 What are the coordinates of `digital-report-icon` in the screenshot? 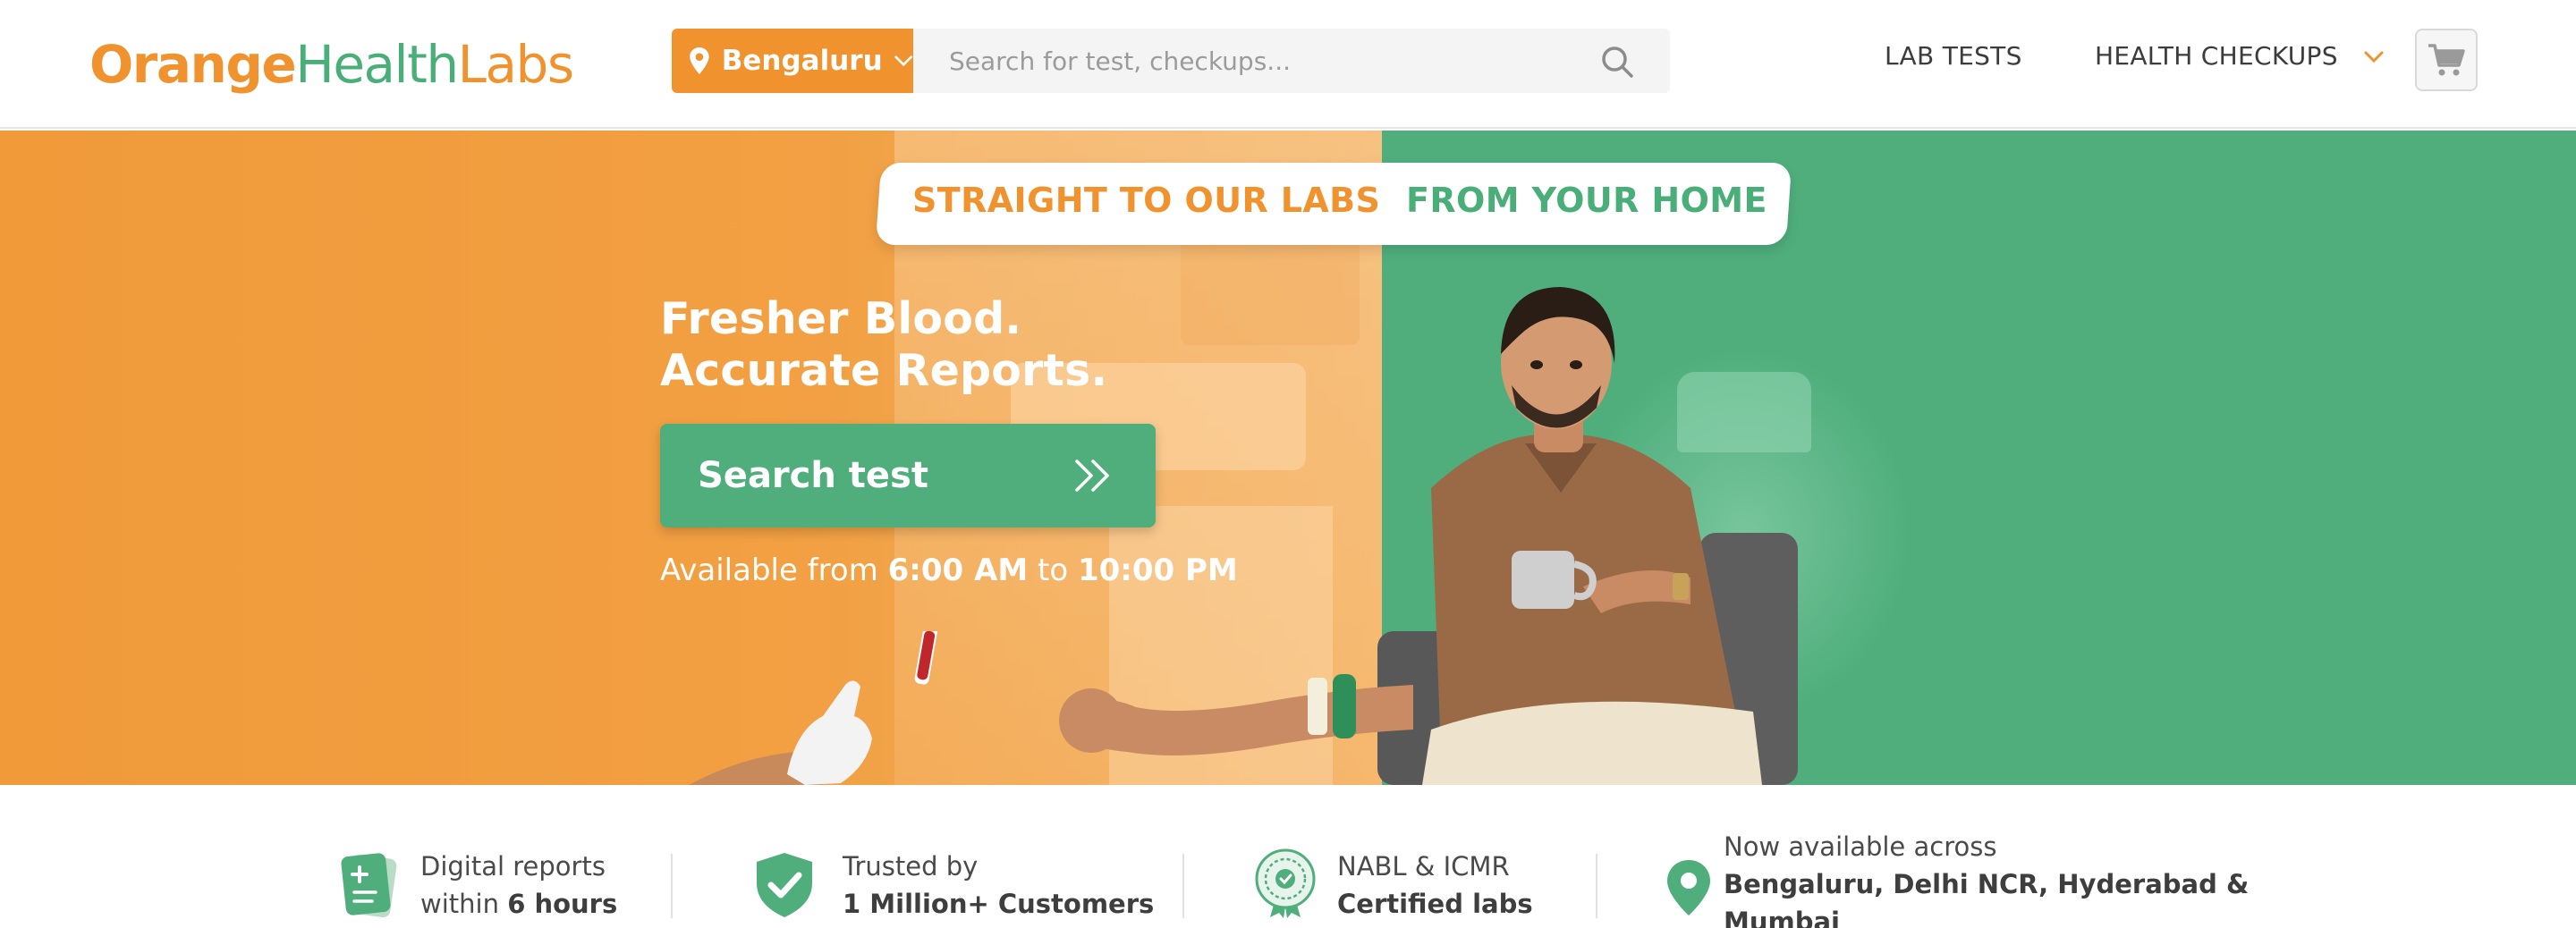 It's located at (369, 886).